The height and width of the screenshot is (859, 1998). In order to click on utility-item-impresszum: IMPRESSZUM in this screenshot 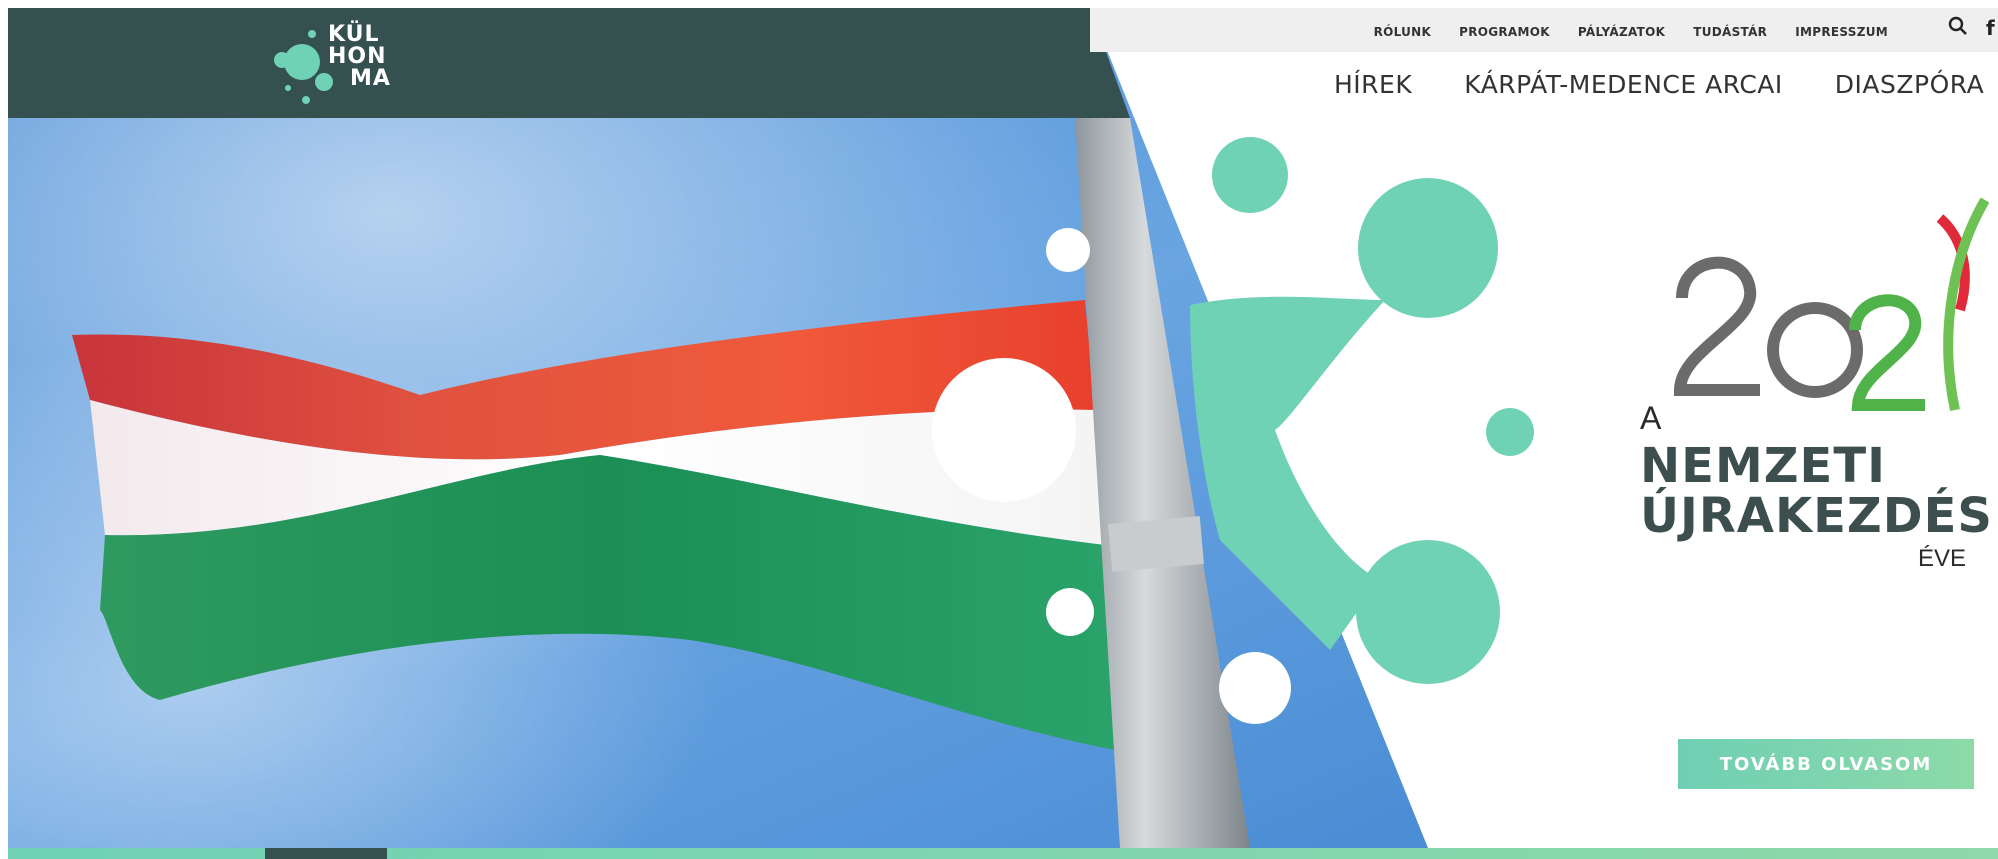, I will do `click(1841, 32)`.